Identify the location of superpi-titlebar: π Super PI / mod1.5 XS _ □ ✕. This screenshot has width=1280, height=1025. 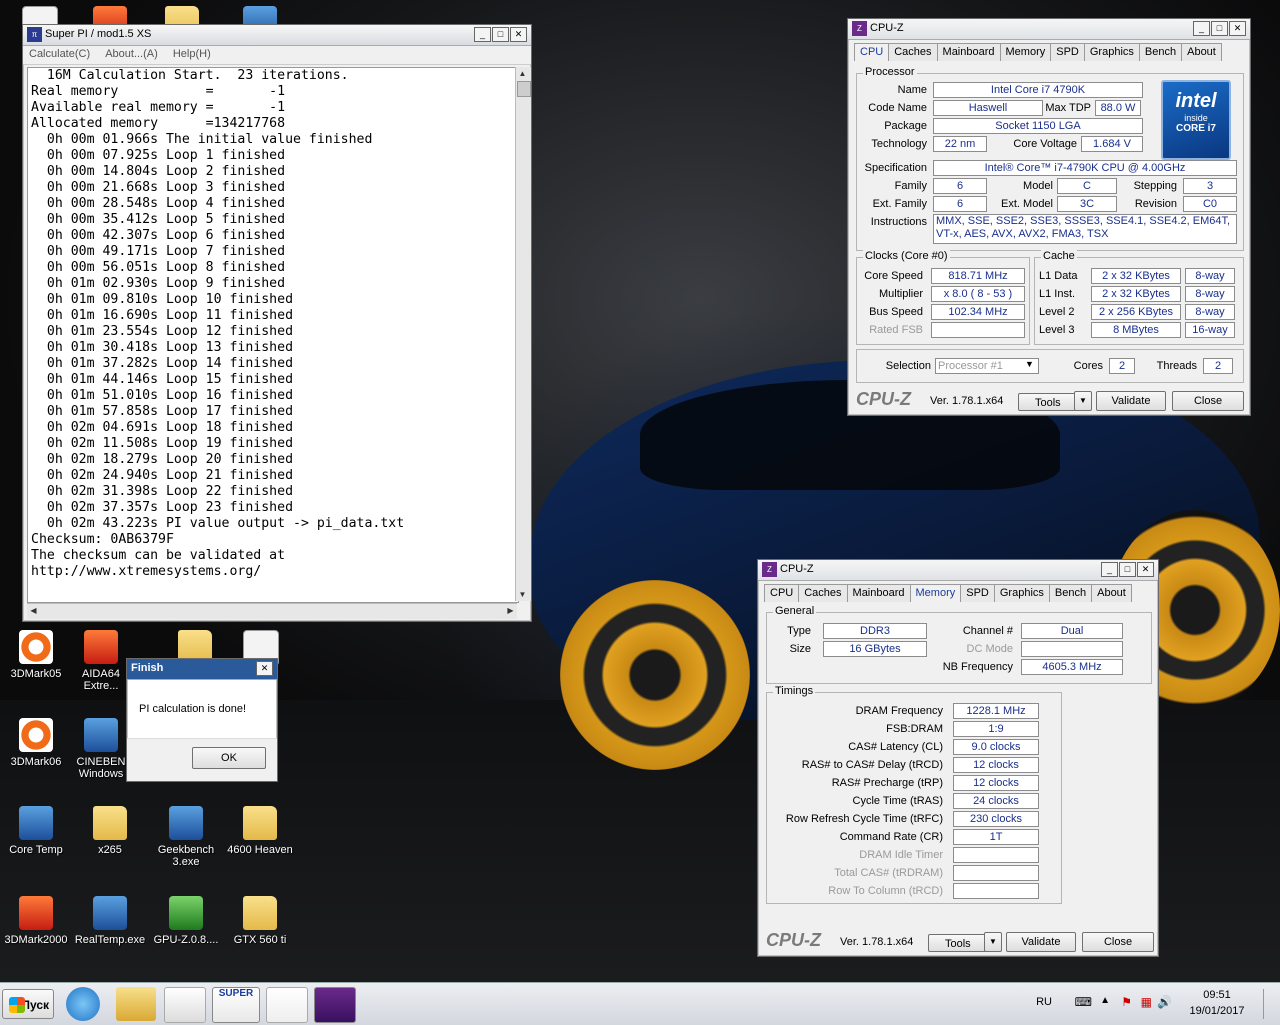
(277, 35).